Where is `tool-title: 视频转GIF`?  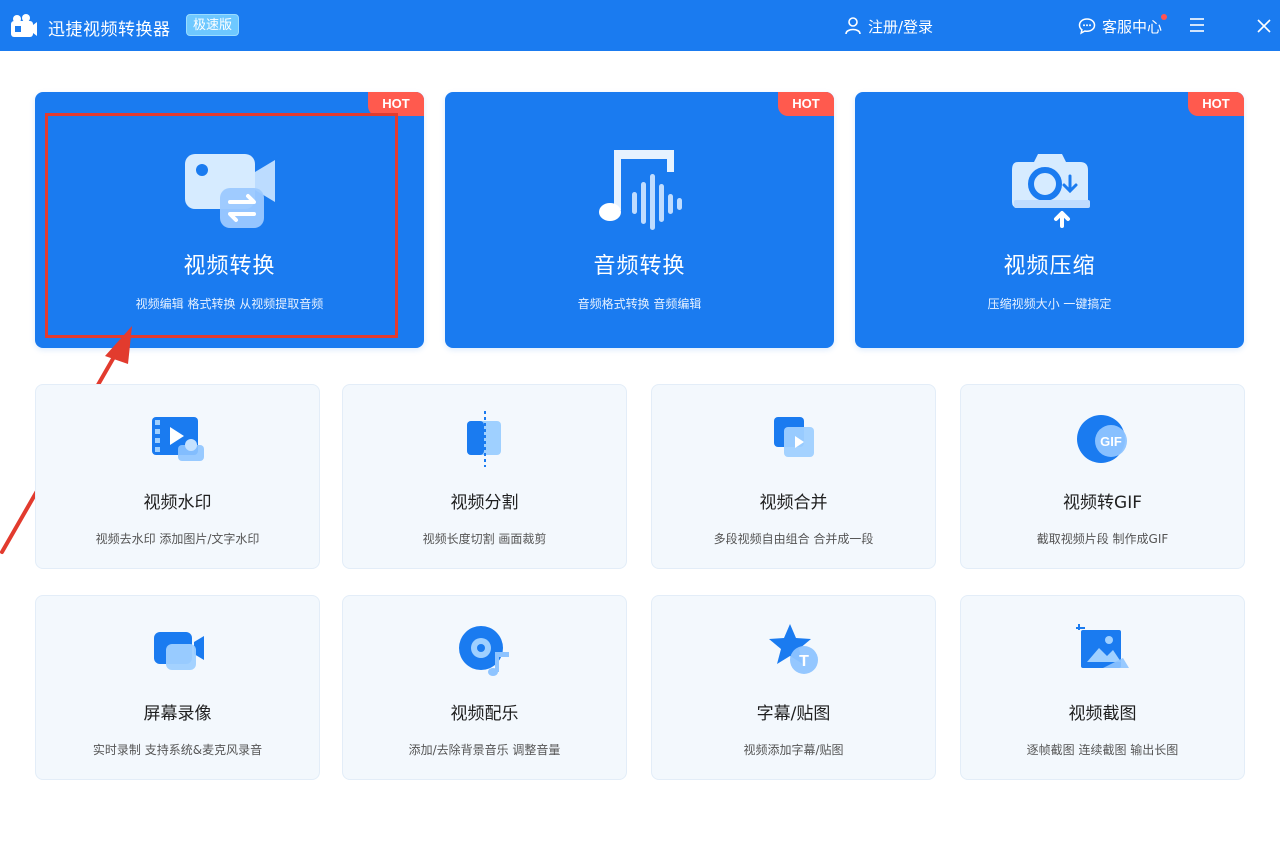 tool-title: 视频转GIF is located at coordinates (1102, 503).